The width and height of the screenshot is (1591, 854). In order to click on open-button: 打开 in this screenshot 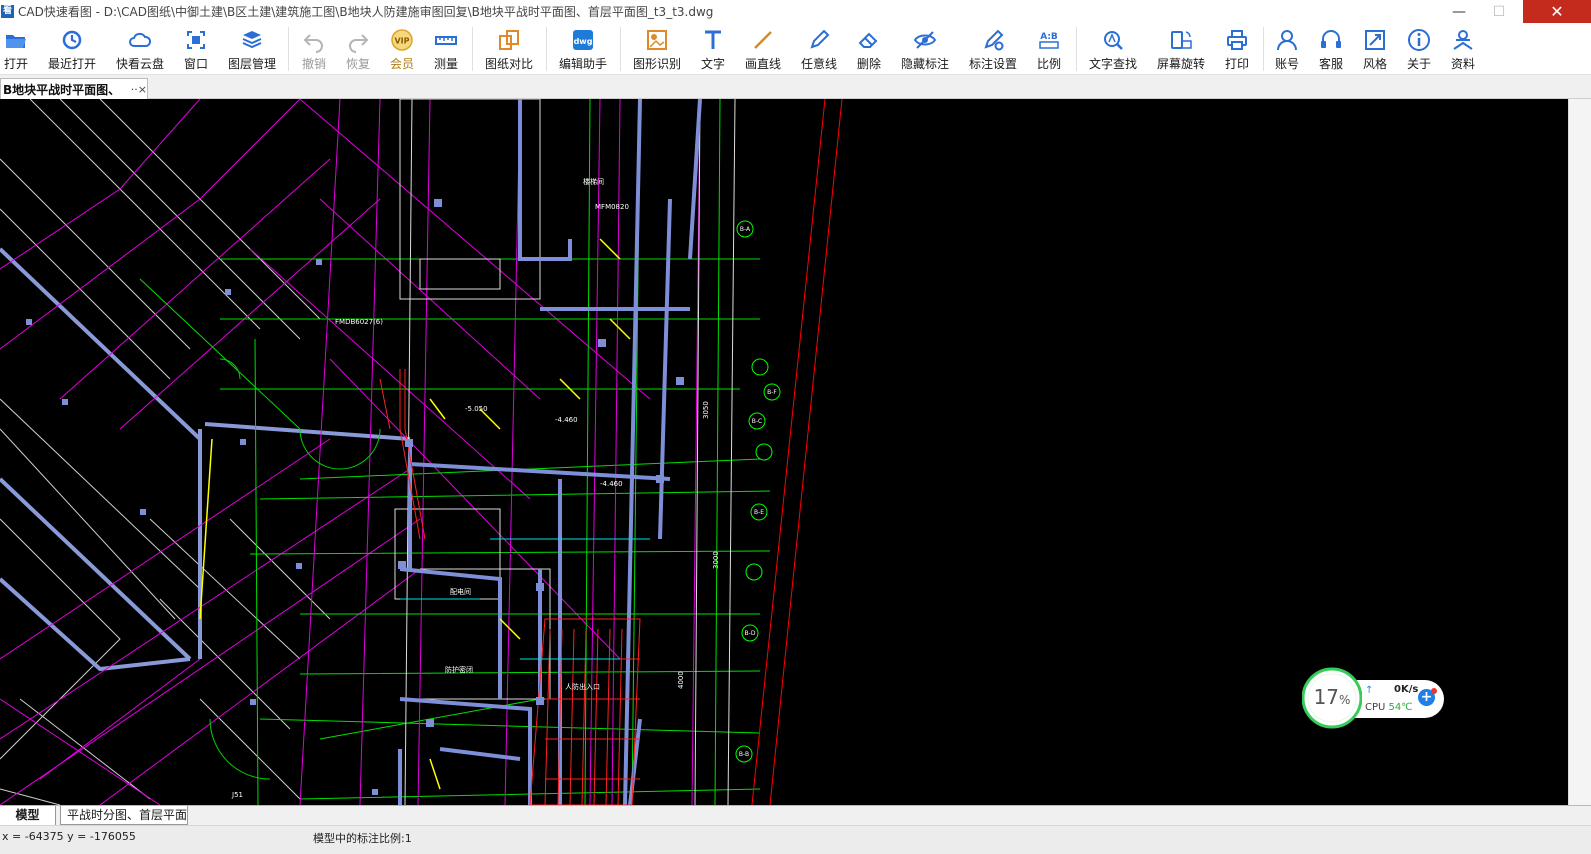, I will do `click(16, 49)`.